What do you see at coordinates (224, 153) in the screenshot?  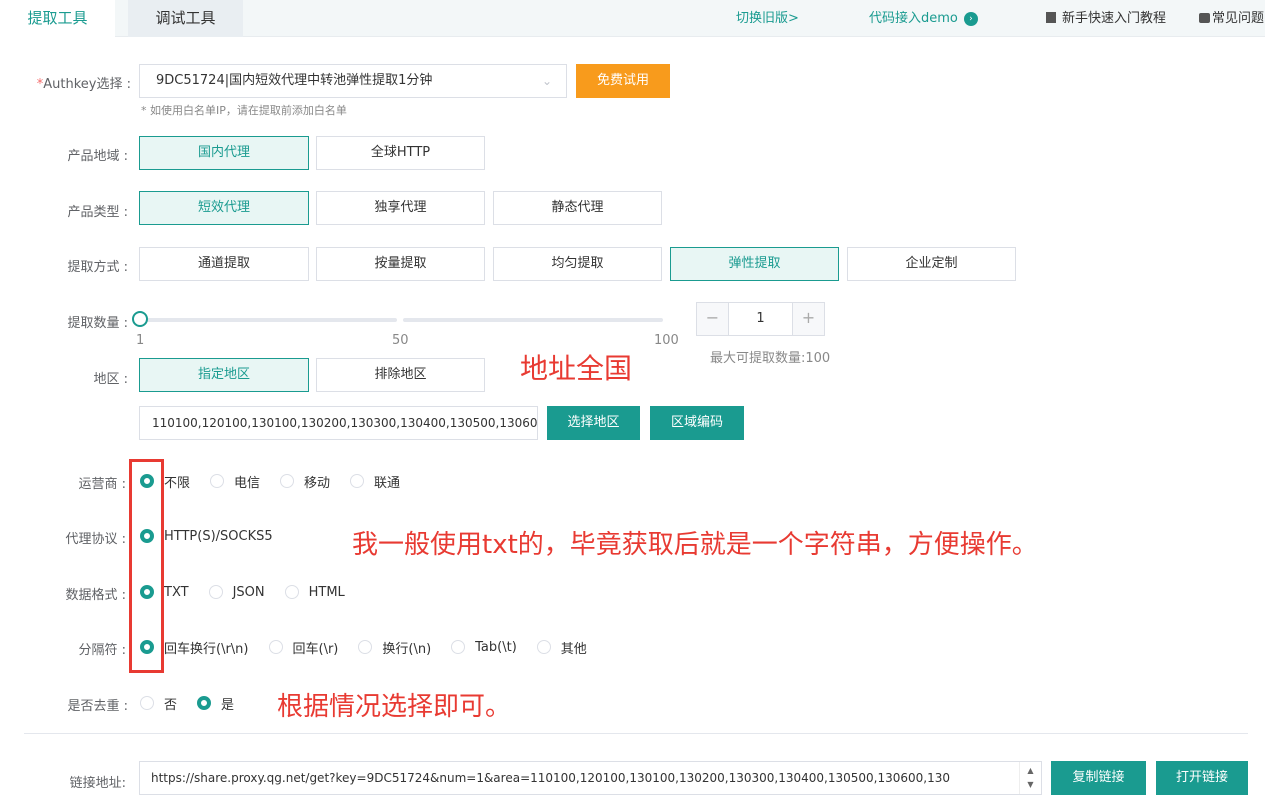 I see `option-domestic-proxy: 国内代理` at bounding box center [224, 153].